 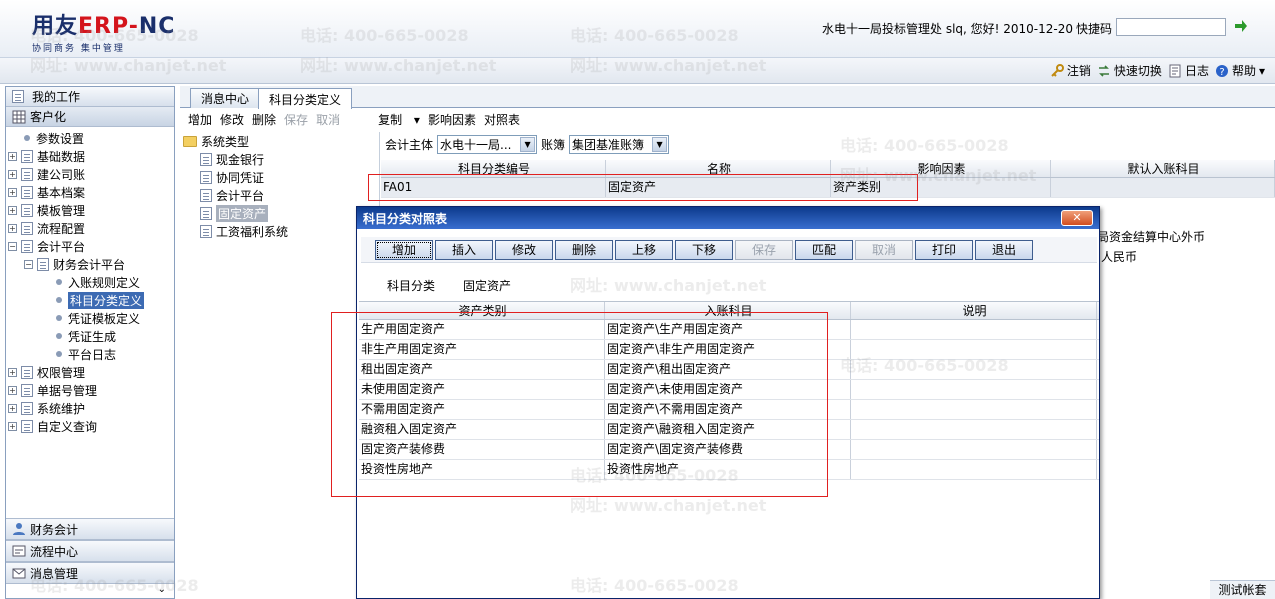 What do you see at coordinates (90, 408) in the screenshot?
I see `tree-item-system-maint: + 系统维护` at bounding box center [90, 408].